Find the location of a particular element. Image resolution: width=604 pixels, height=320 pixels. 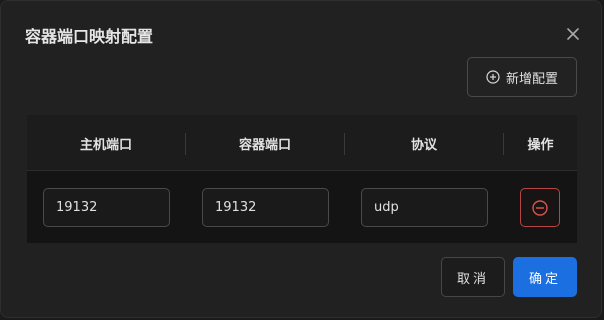

close-button is located at coordinates (573, 34).